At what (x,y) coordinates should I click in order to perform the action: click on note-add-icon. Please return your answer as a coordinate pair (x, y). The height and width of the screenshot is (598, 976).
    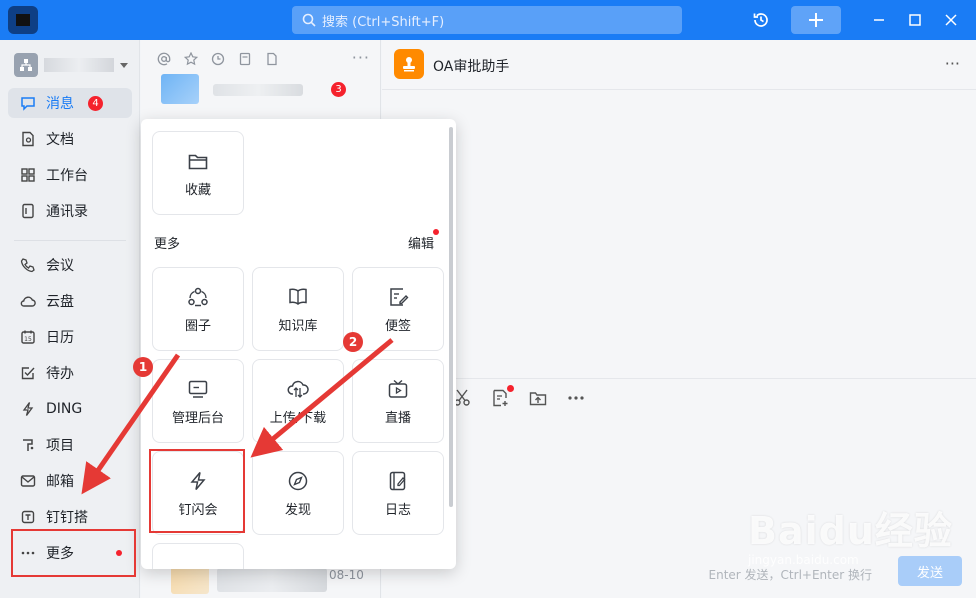
    Looking at the image, I should click on (500, 398).